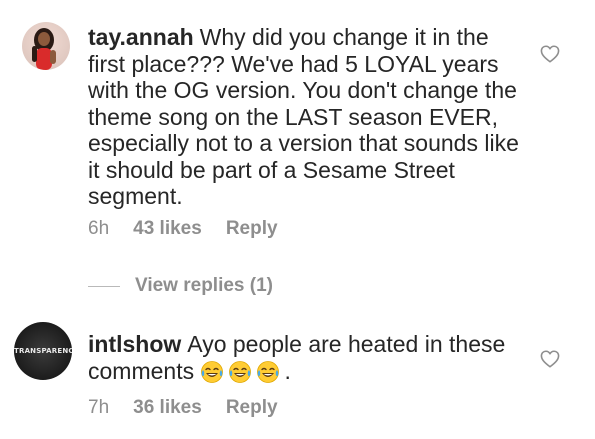 This screenshot has height=439, width=595. I want to click on comment-time: 6h, so click(99, 228).